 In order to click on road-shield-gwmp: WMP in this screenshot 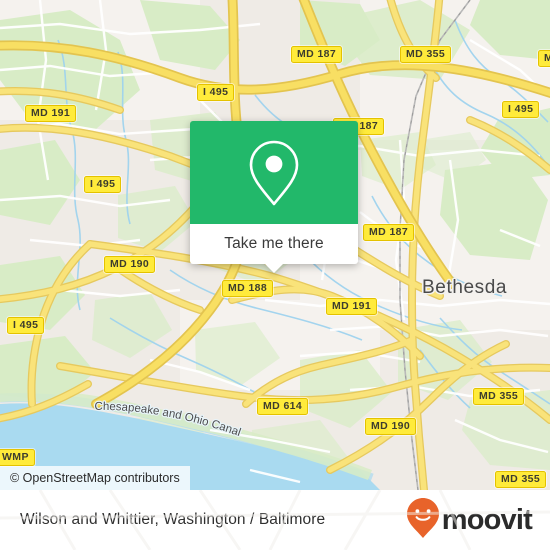, I will do `click(17, 457)`.